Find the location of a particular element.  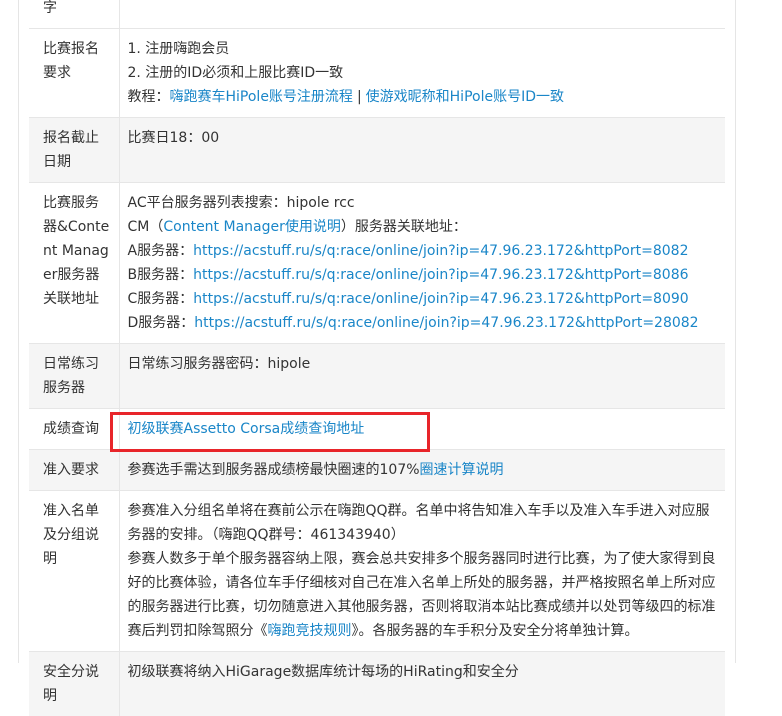

table-row-deadline: 报名截止日期 比赛日18：00 is located at coordinates (377, 150).